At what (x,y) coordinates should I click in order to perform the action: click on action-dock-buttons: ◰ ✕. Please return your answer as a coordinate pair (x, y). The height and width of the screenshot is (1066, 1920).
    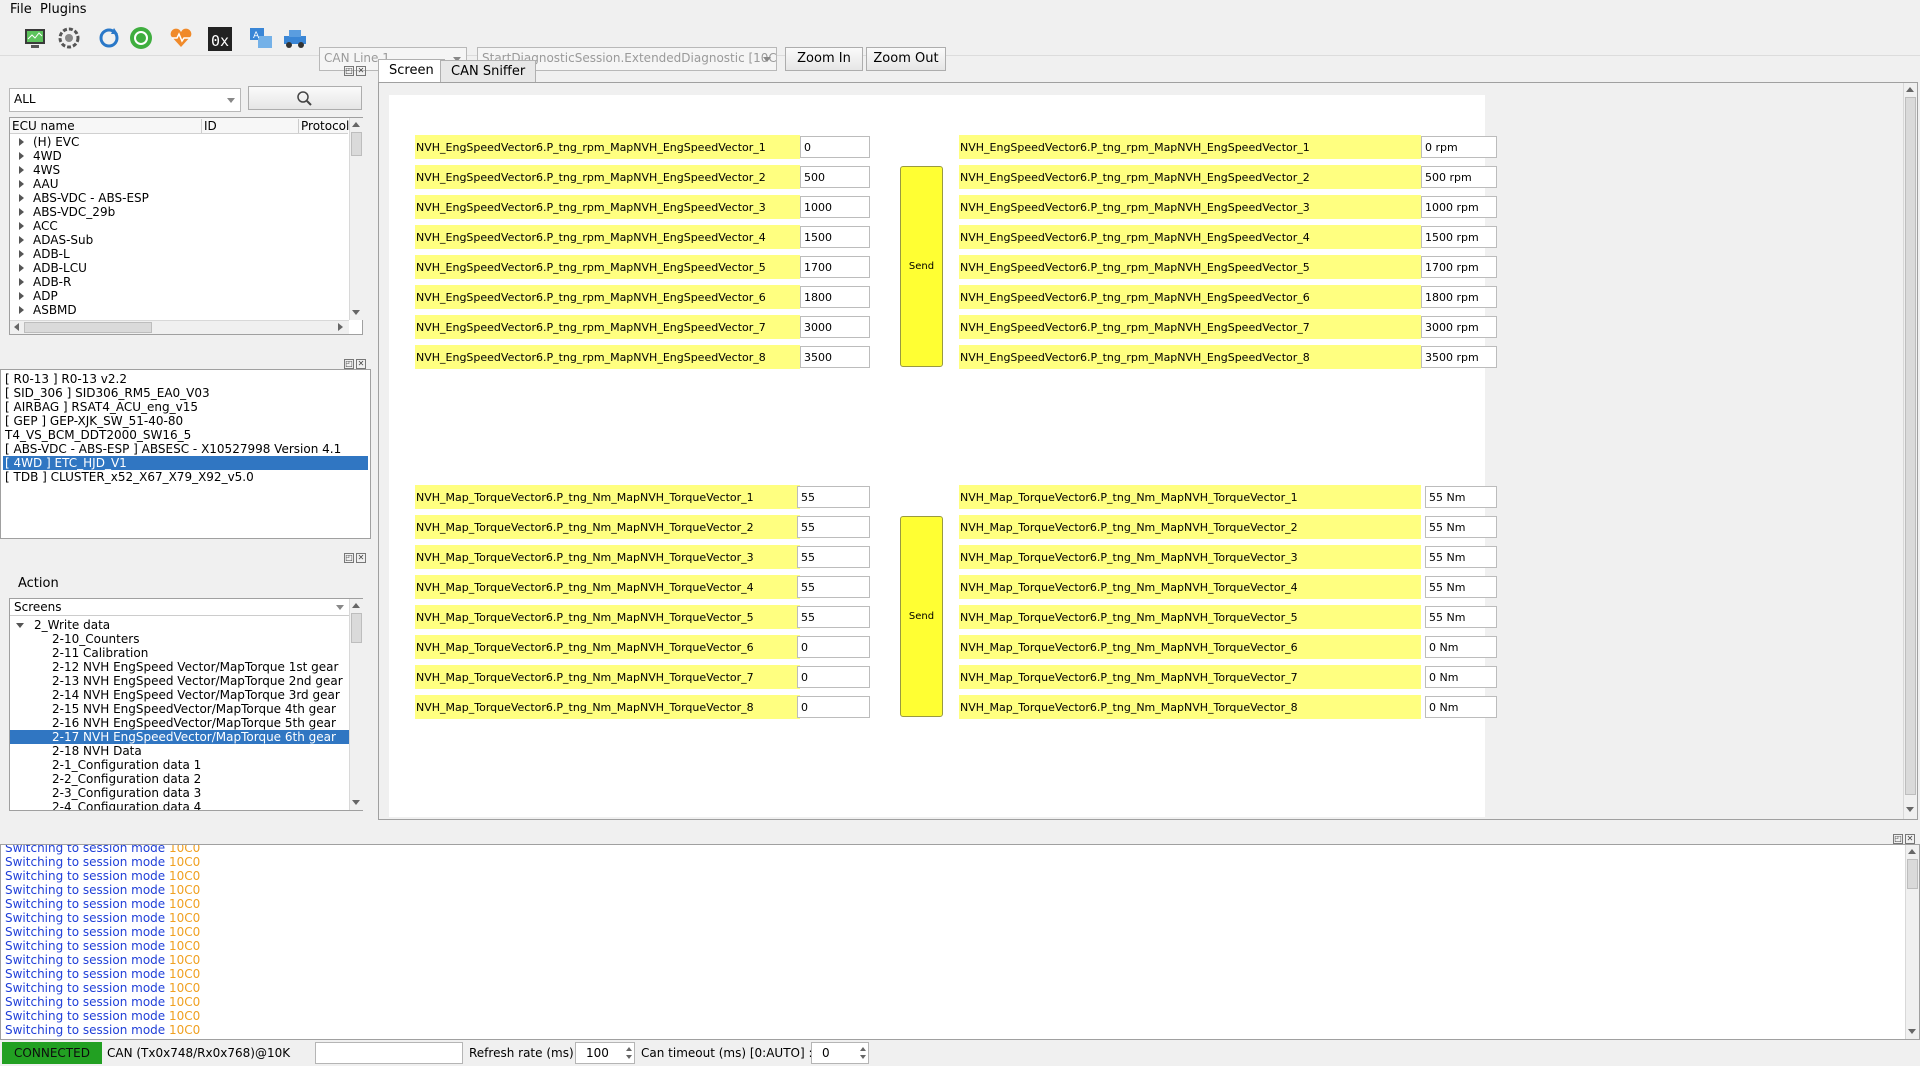
    Looking at the image, I should click on (356, 556).